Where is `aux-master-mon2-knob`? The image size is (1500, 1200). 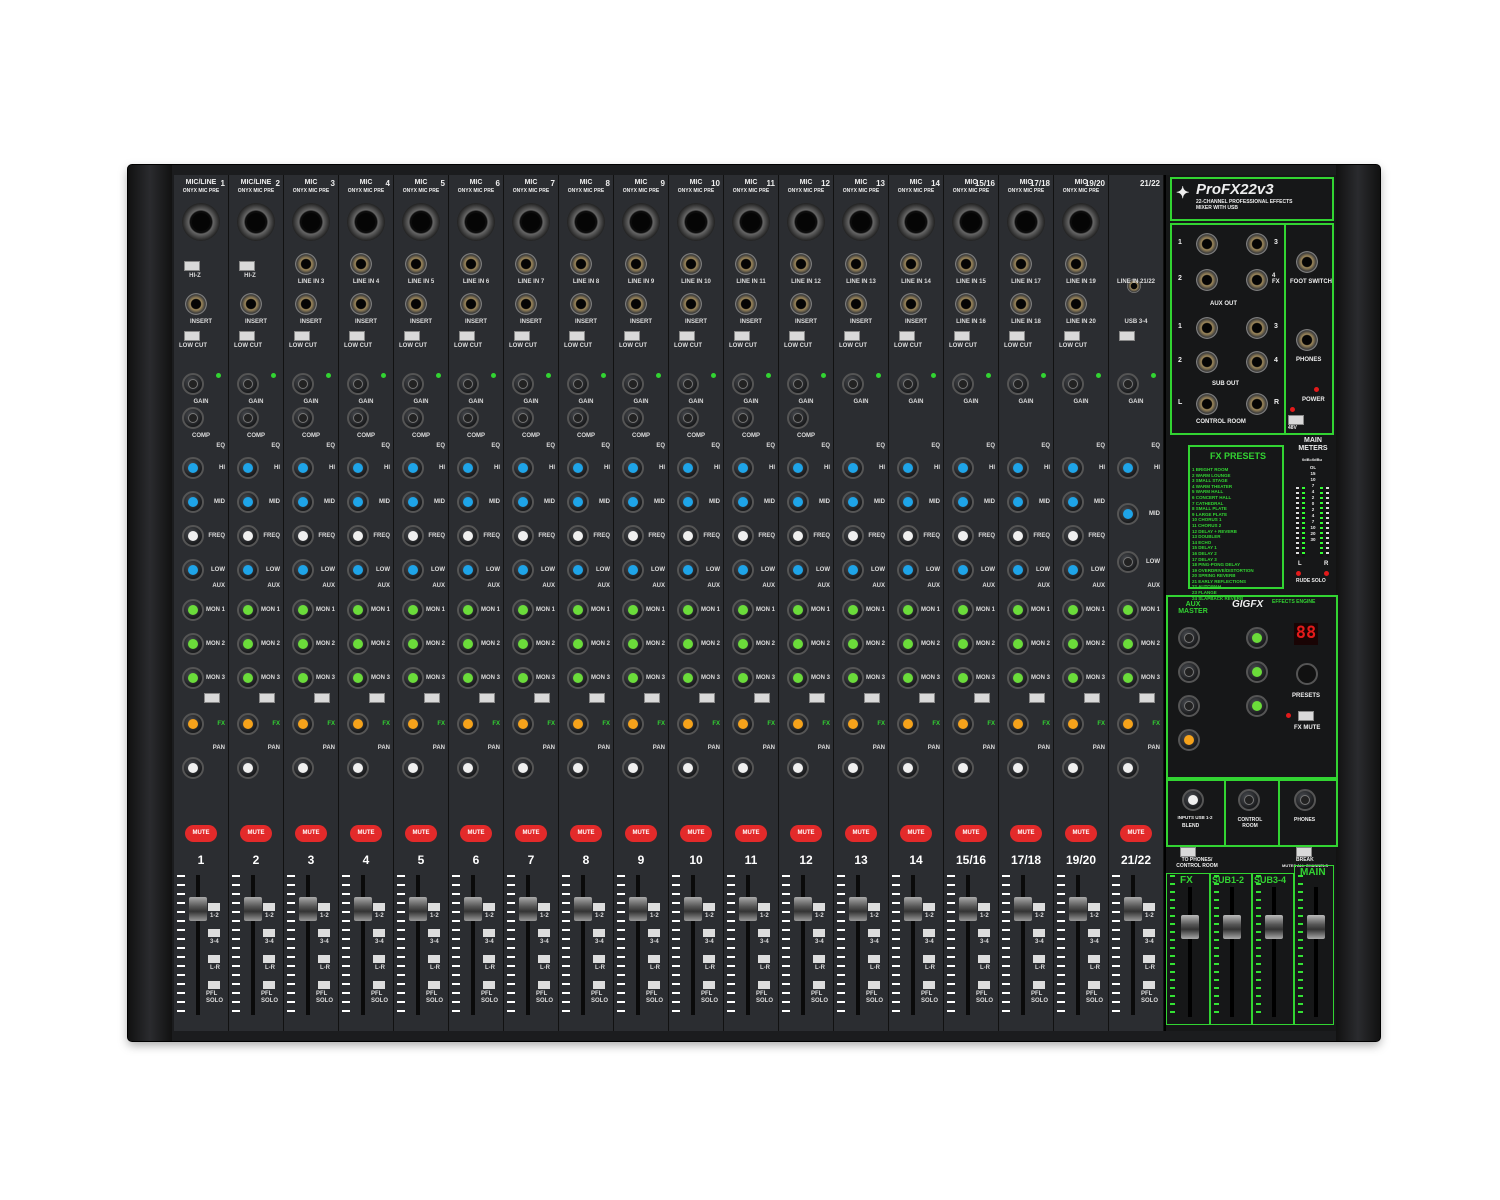 aux-master-mon2-knob is located at coordinates (1189, 672).